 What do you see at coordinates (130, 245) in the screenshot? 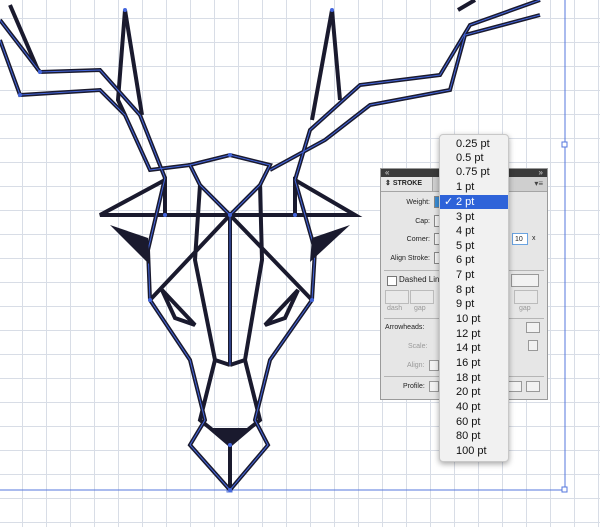
I see `left-ear-fill` at bounding box center [130, 245].